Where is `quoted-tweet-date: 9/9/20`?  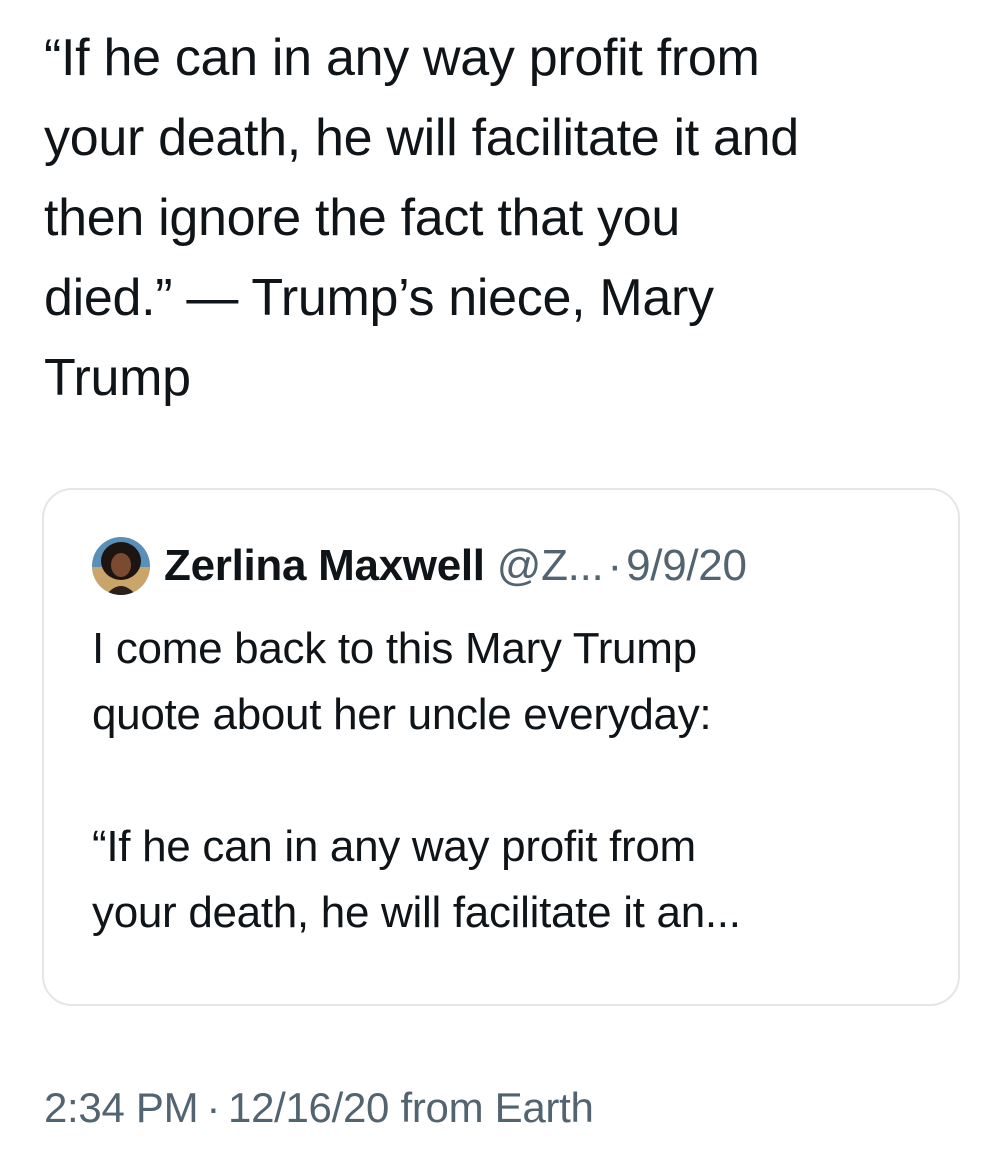 quoted-tweet-date: 9/9/20 is located at coordinates (686, 566).